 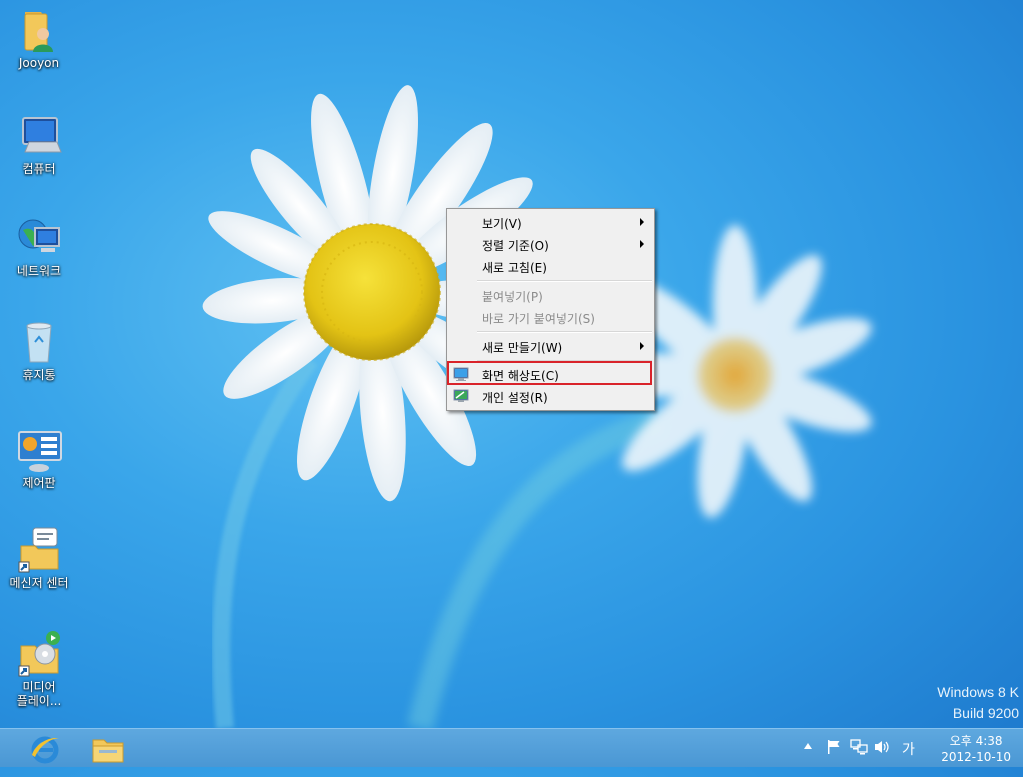 What do you see at coordinates (45, 751) in the screenshot?
I see `internet-explorer-icon` at bounding box center [45, 751].